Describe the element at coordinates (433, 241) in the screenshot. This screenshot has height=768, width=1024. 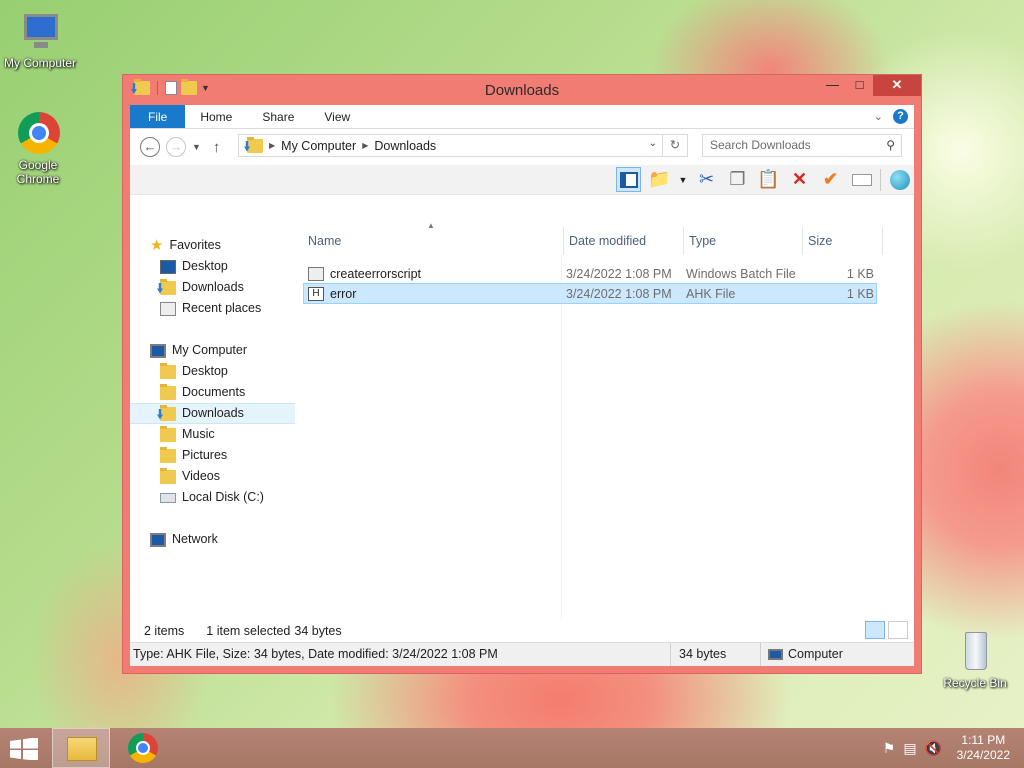
I see `column-name: Name` at that location.